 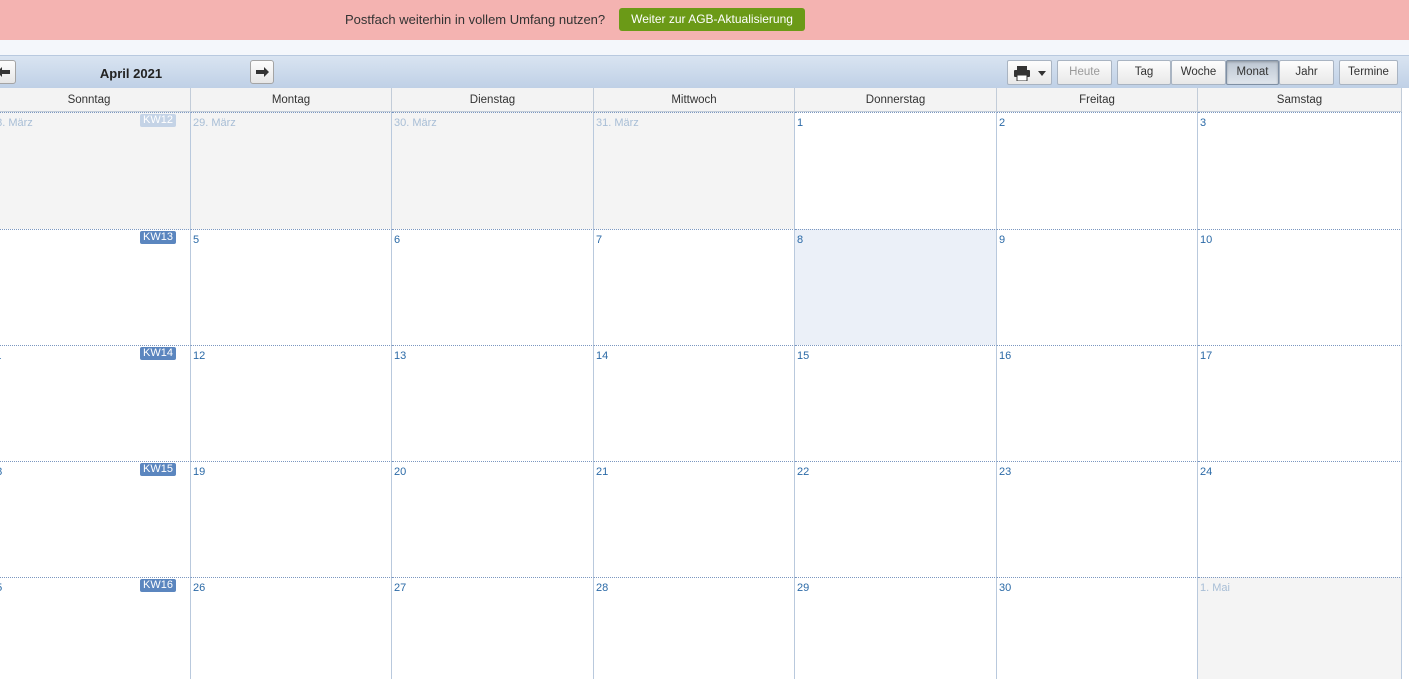 What do you see at coordinates (291, 519) in the screenshot?
I see `day-cell: 19` at bounding box center [291, 519].